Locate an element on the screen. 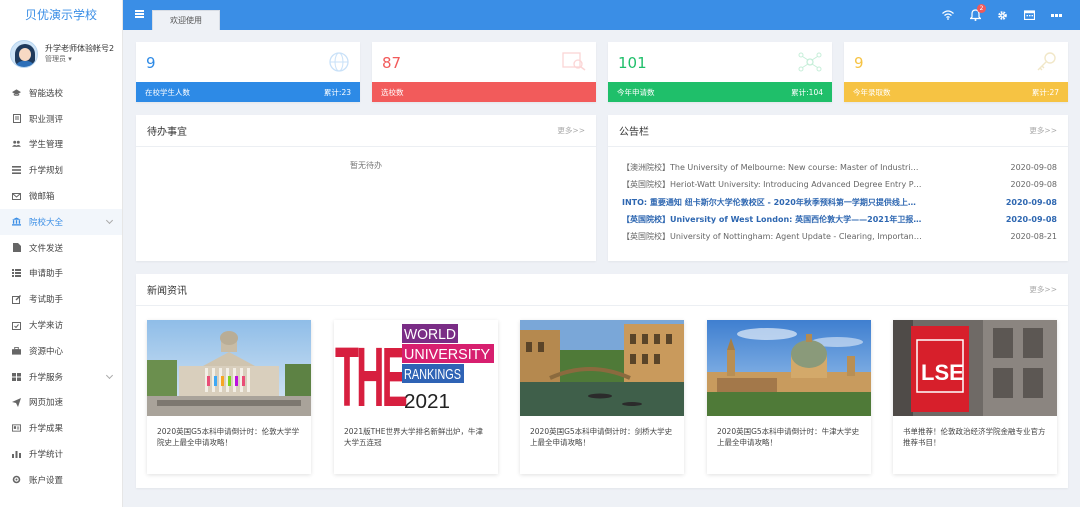  stat-bar: 今年录取数 累计:27 is located at coordinates (956, 92).